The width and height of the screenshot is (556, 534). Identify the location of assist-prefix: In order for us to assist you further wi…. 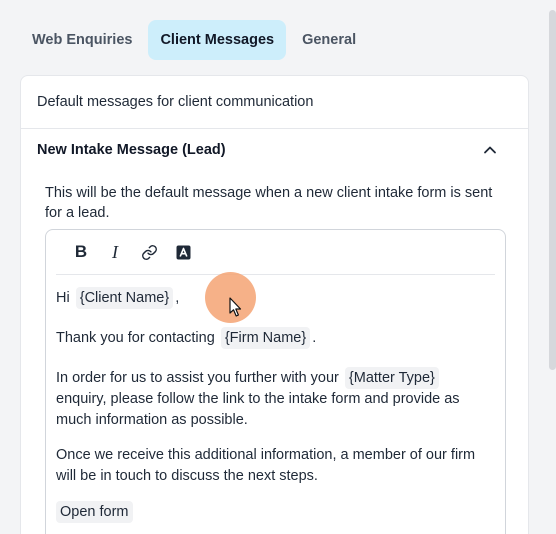
(197, 378).